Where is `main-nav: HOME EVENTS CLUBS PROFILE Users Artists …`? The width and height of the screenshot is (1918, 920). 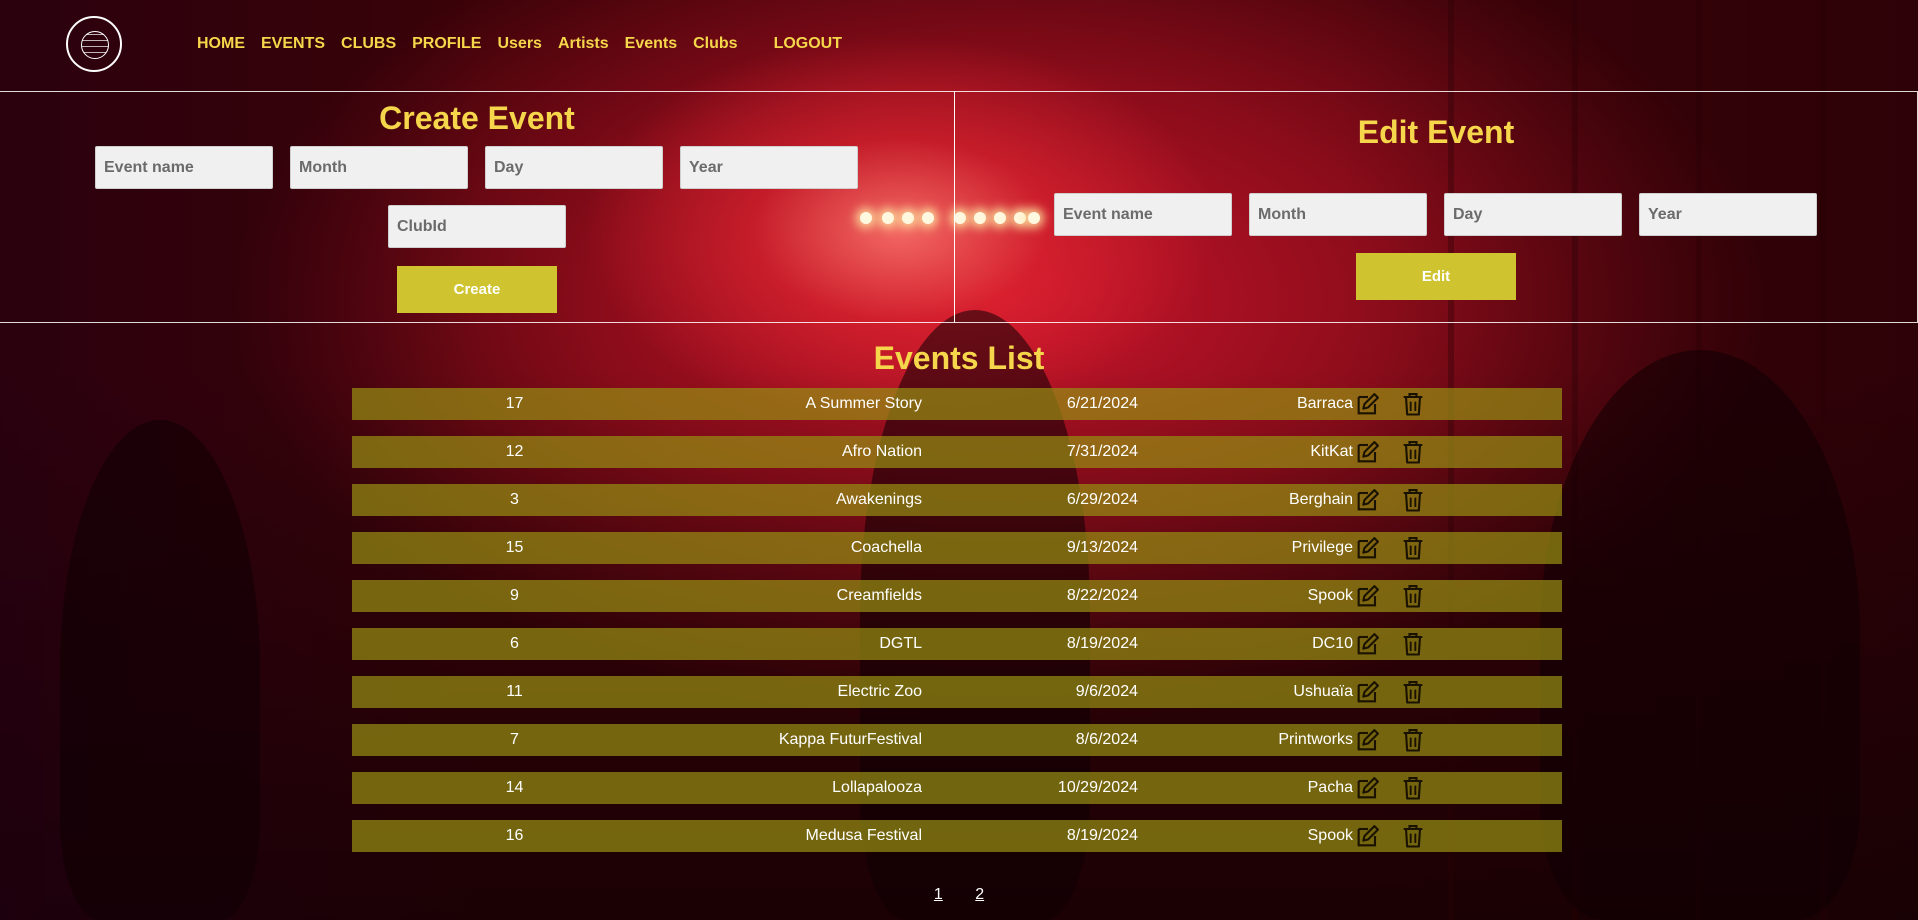
main-nav: HOME EVENTS CLUBS PROFILE Users Artists … is located at coordinates (527, 44).